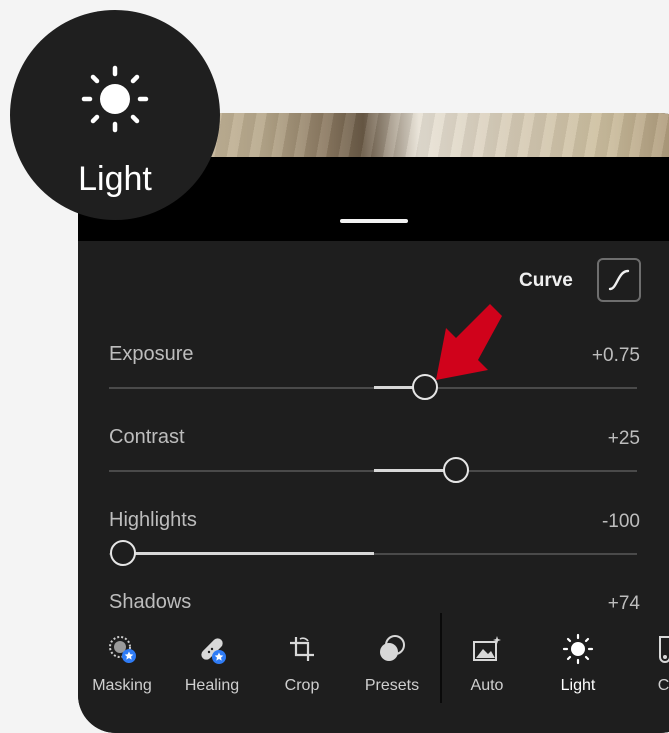  What do you see at coordinates (151, 354) in the screenshot?
I see `exposure-label: Exposure` at bounding box center [151, 354].